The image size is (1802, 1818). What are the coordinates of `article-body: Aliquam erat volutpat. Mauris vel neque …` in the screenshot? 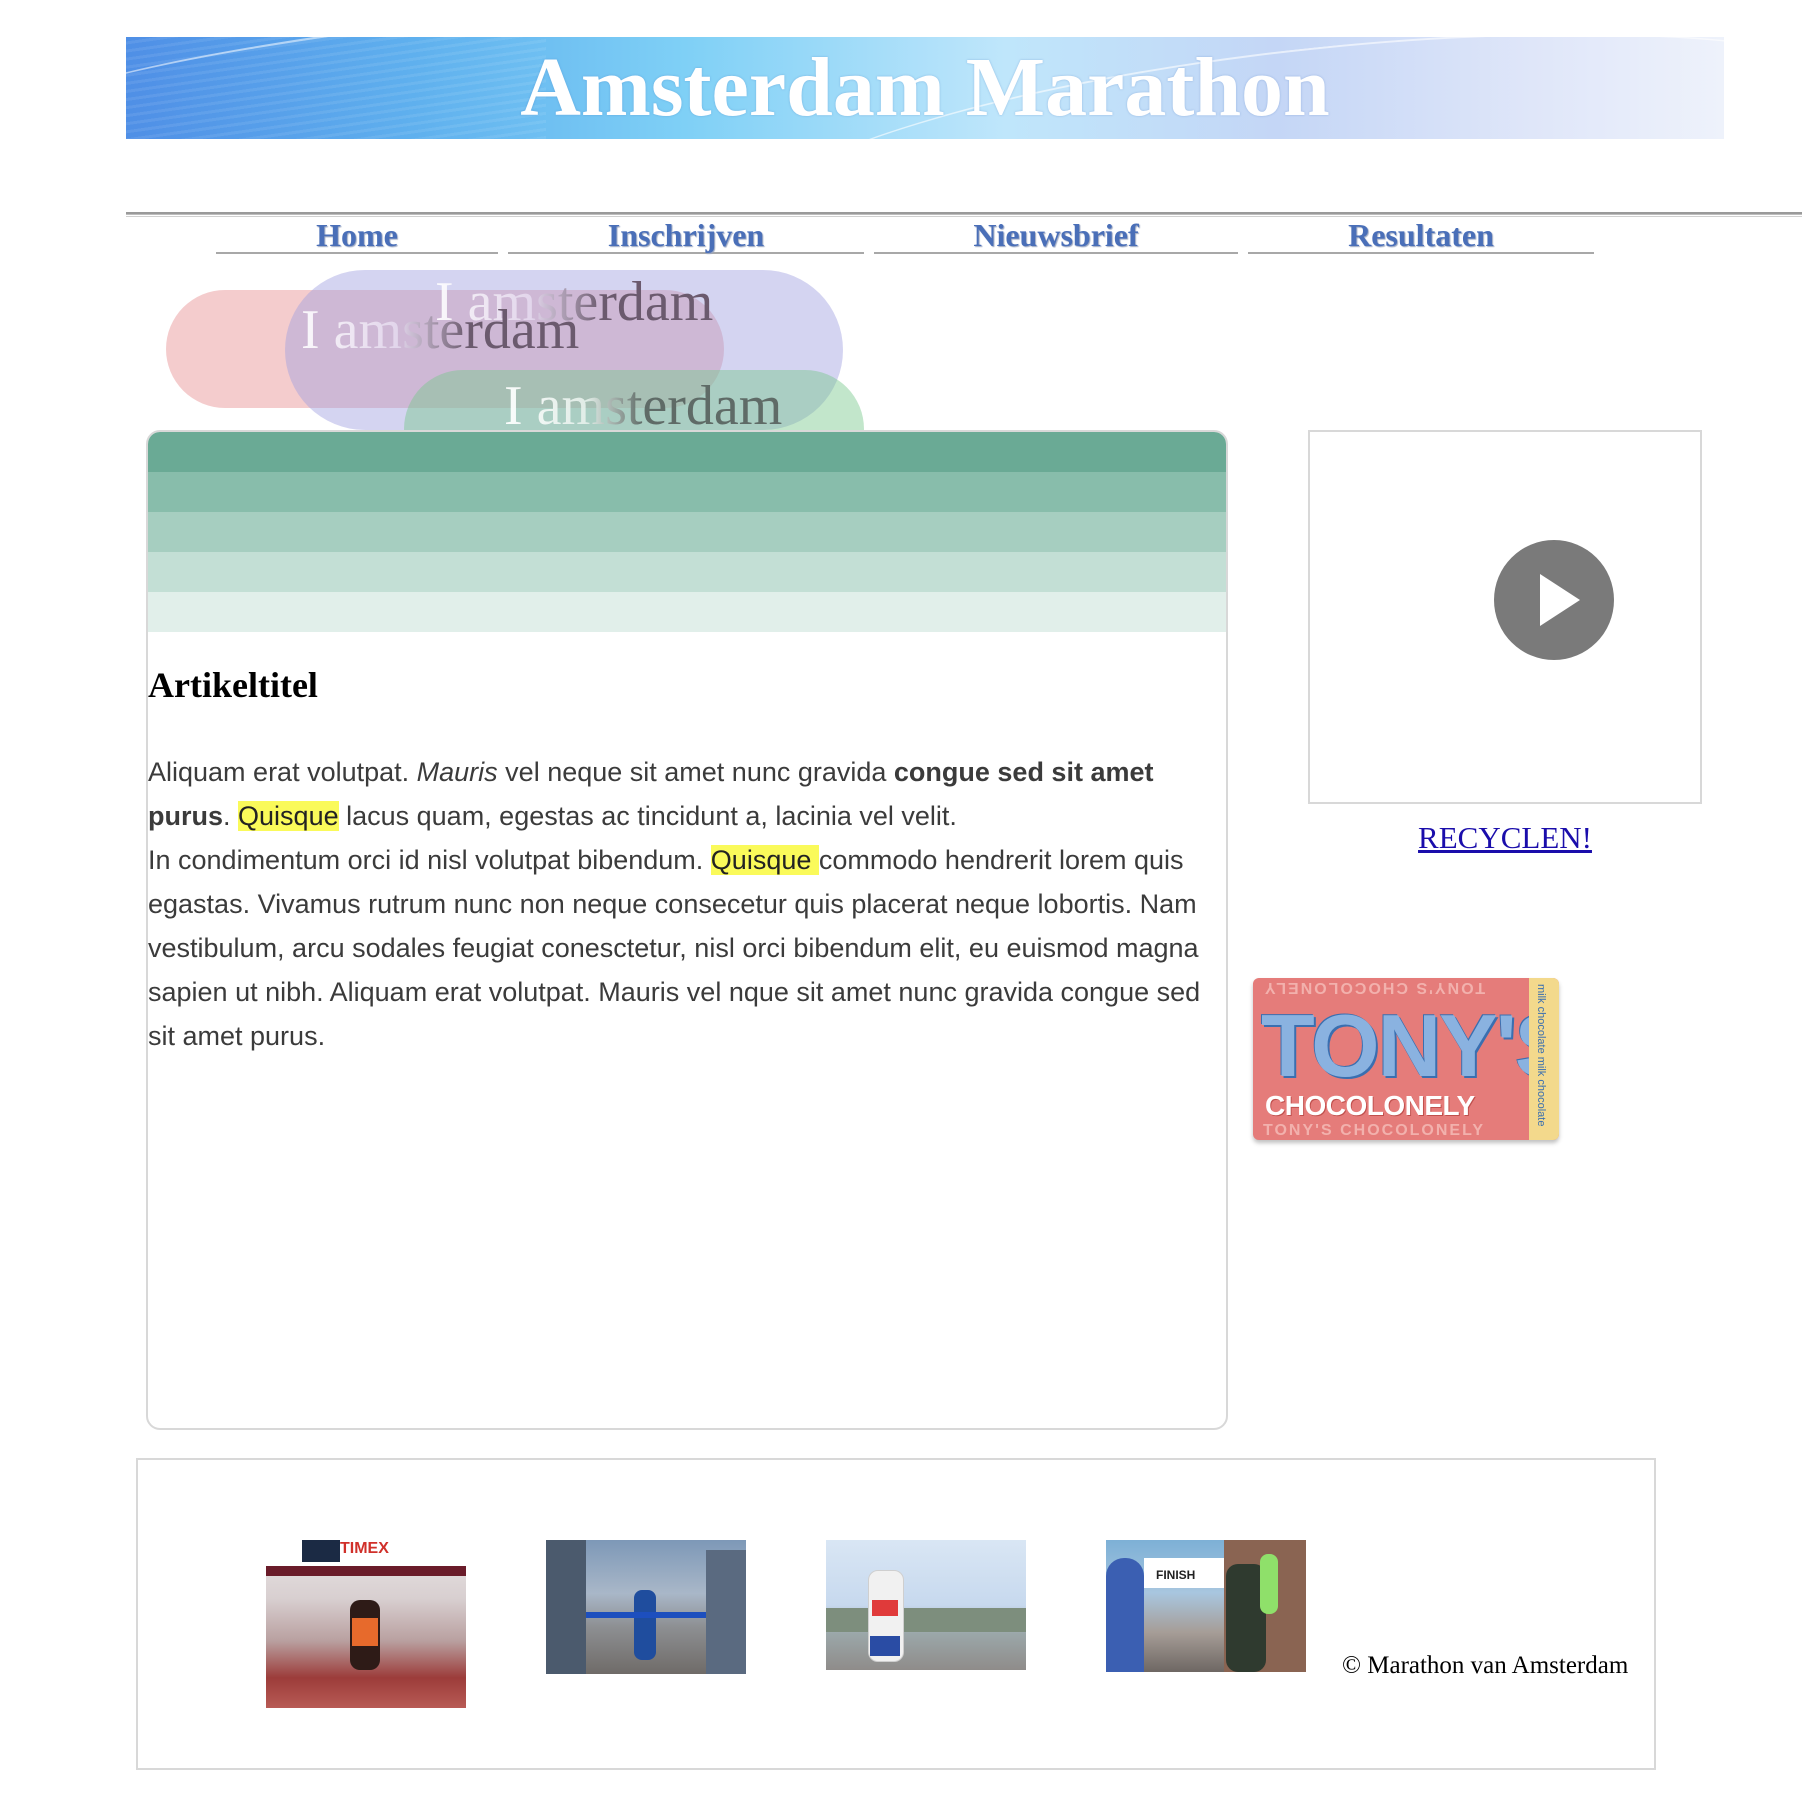 It's located at (687, 904).